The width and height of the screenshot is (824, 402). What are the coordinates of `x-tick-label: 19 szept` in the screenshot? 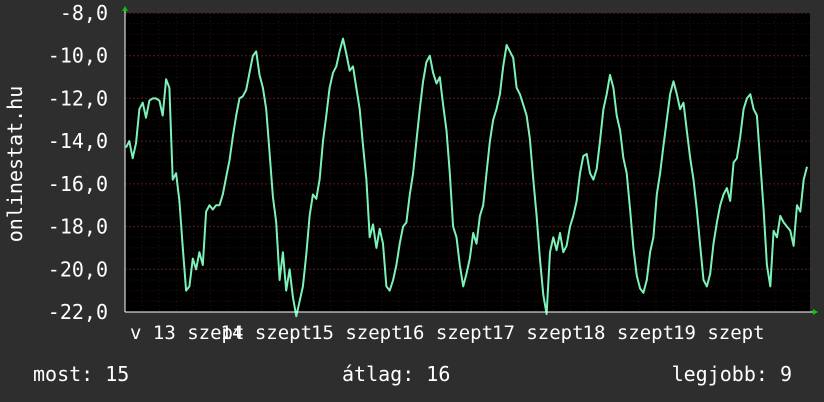 It's located at (719, 333).